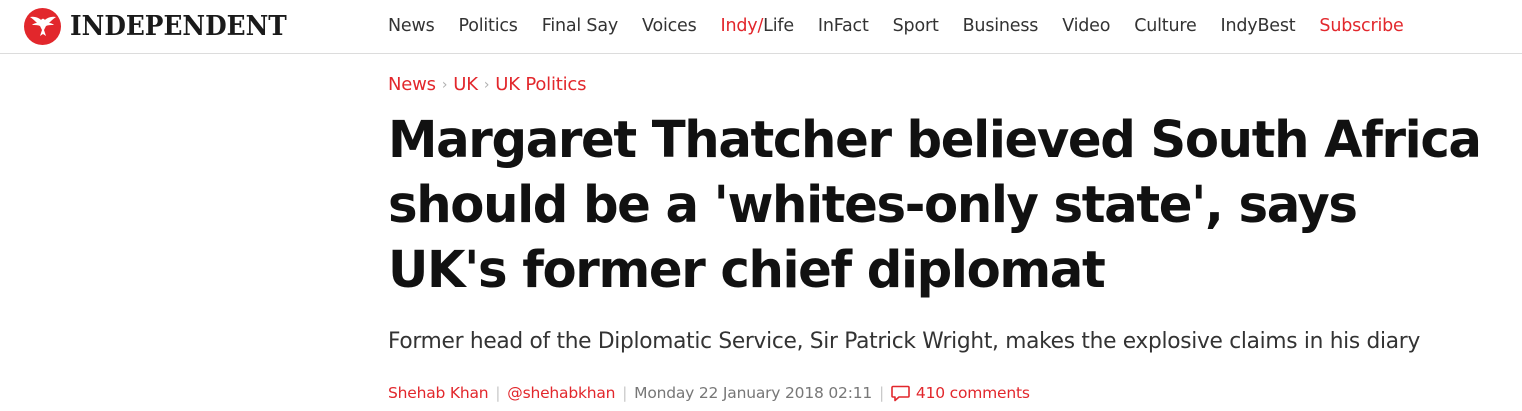  What do you see at coordinates (753, 393) in the screenshot?
I see `publish-date: Monday 22 January 2018 02:11` at bounding box center [753, 393].